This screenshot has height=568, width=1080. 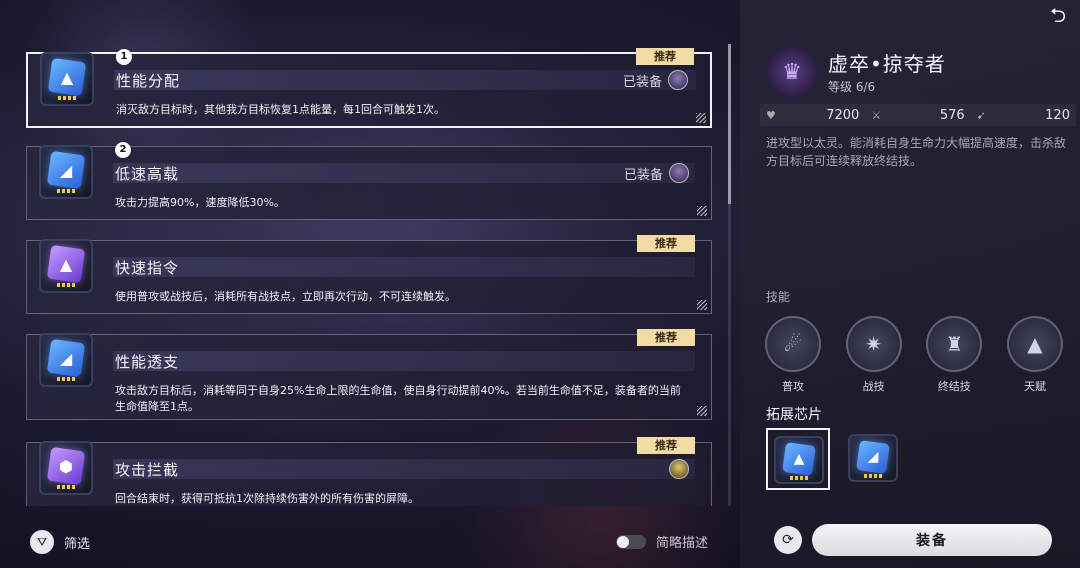 I want to click on skill-ultimate: ♜ 终结技, so click(x=954, y=355).